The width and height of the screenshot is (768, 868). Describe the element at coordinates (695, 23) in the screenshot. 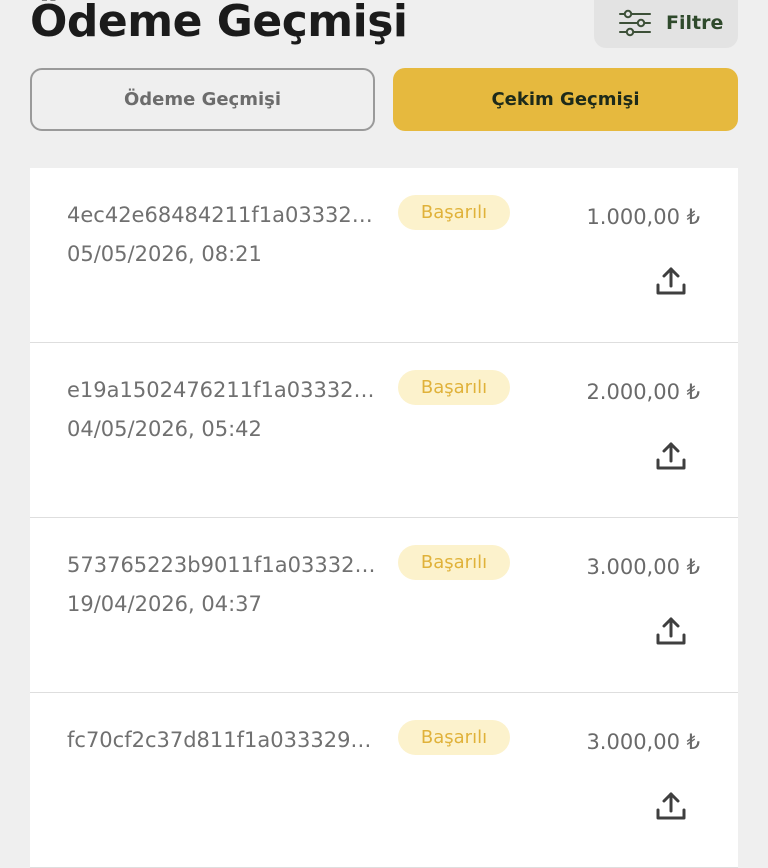

I see `filter-label: Filtre` at that location.